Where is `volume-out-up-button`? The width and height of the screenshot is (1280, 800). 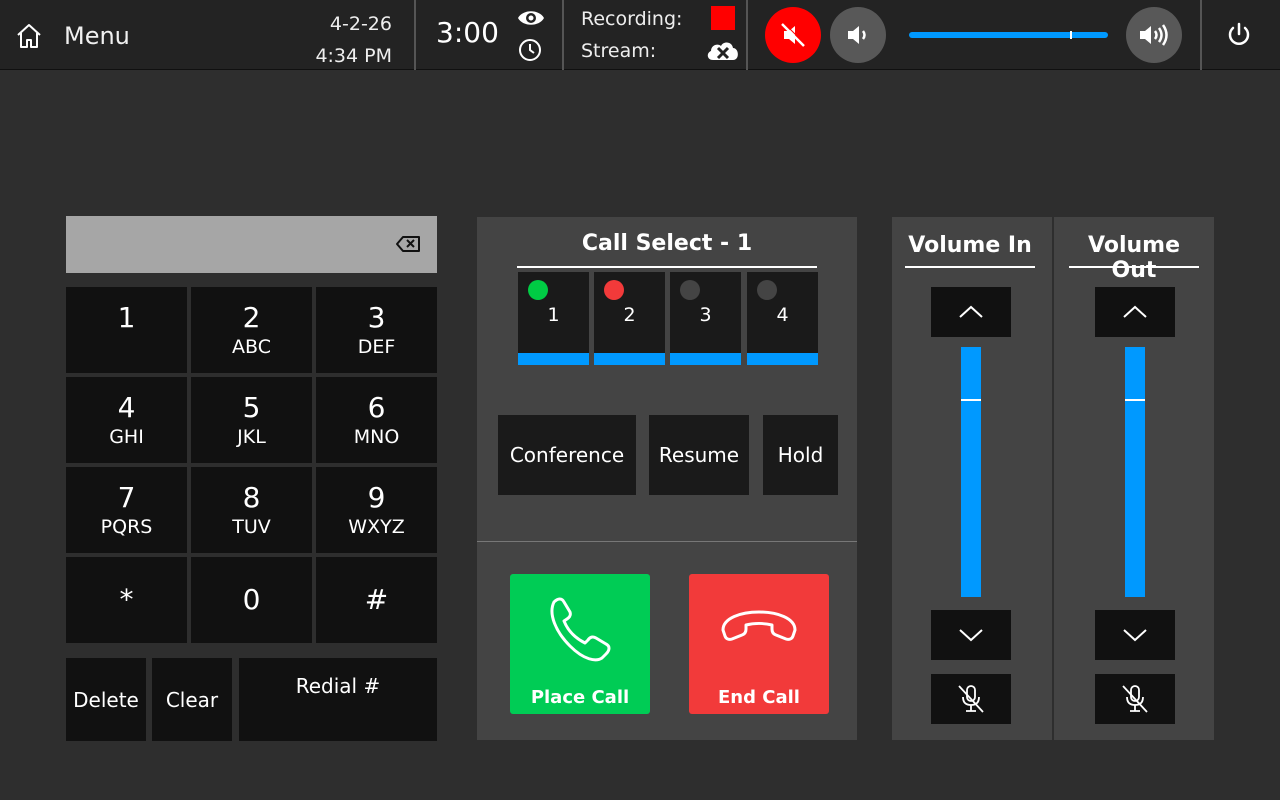
volume-out-up-button is located at coordinates (1135, 312).